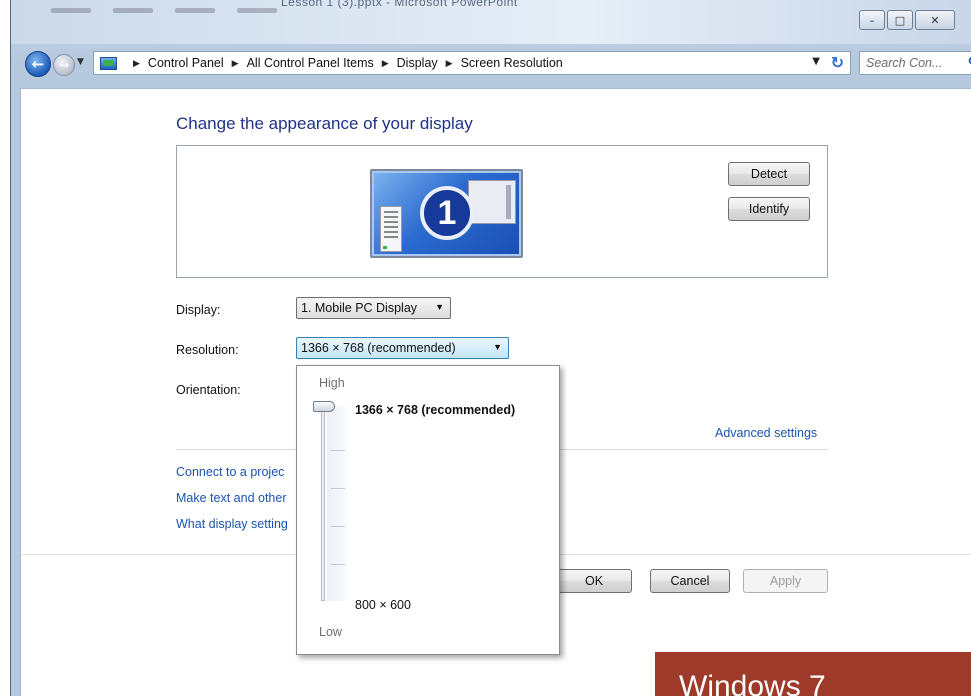 The image size is (971, 696). I want to click on window-title: Lesson 1 (3).pptx - Microsoft PowerPoint, so click(399, 4).